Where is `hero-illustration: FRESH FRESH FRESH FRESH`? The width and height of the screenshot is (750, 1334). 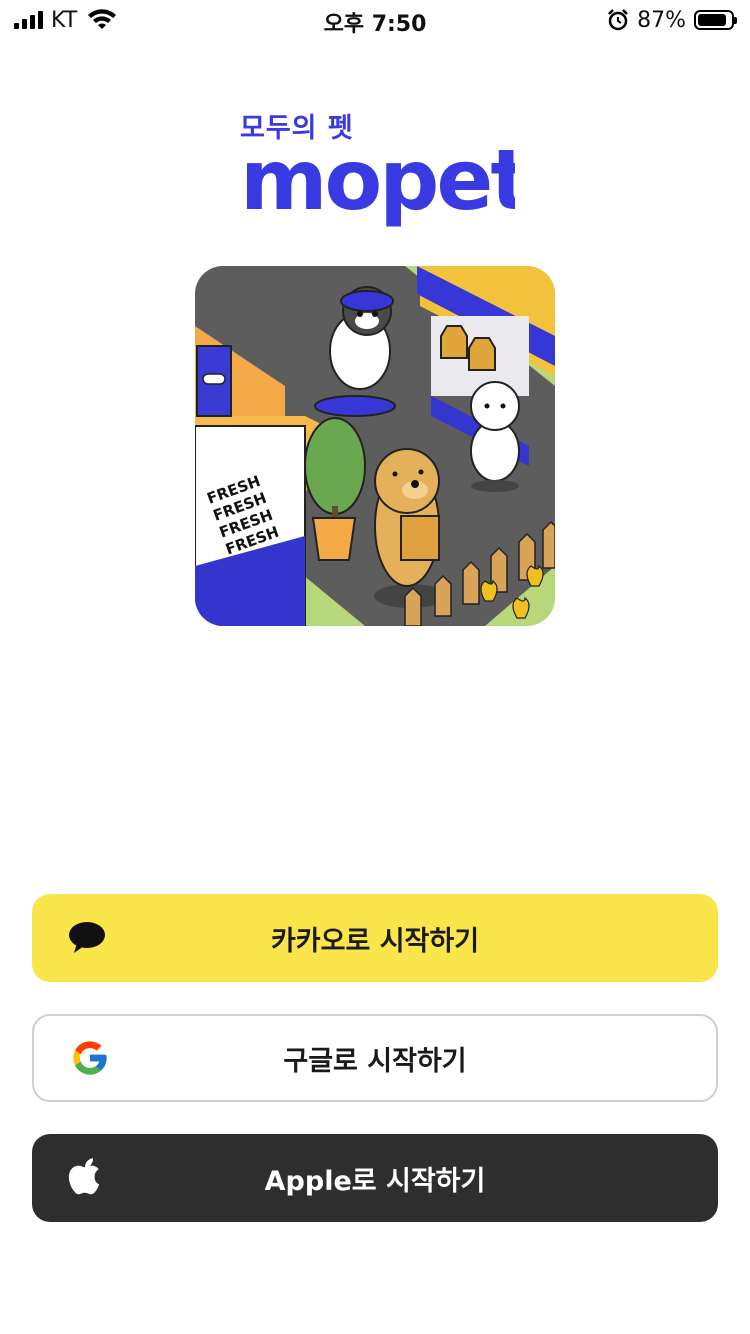 hero-illustration: FRESH FRESH FRESH FRESH is located at coordinates (375, 446).